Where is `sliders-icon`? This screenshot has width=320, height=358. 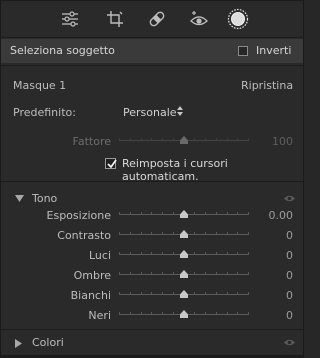 sliders-icon is located at coordinates (70, 19).